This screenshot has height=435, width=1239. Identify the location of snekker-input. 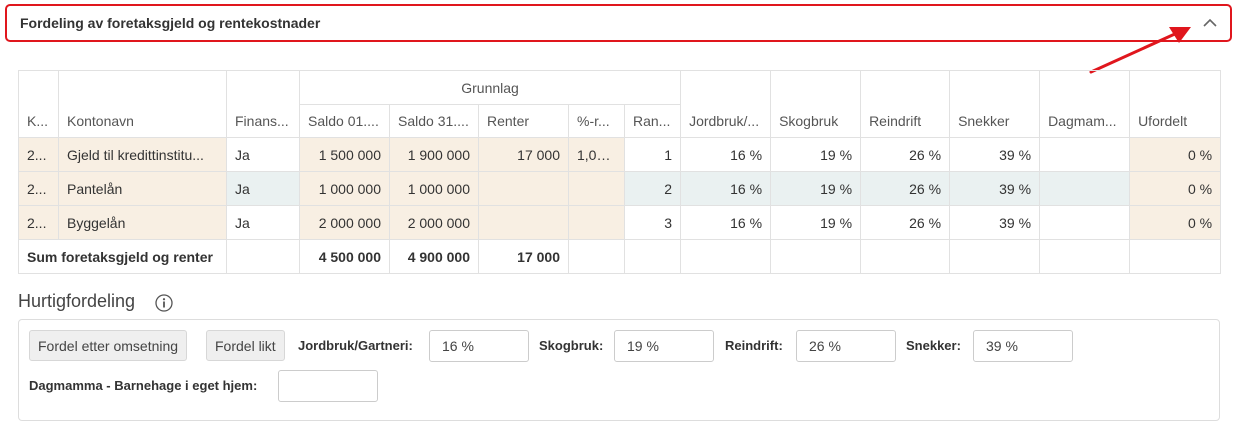
(1023, 346).